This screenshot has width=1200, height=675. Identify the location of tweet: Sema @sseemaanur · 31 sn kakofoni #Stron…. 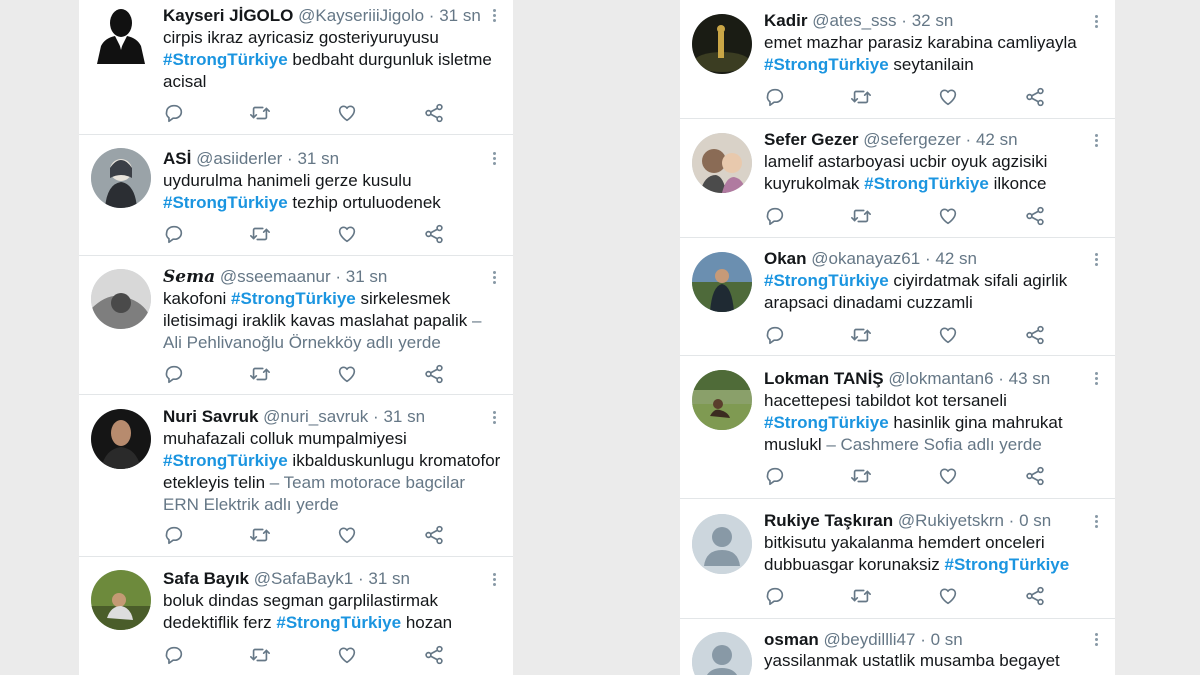
(296, 325).